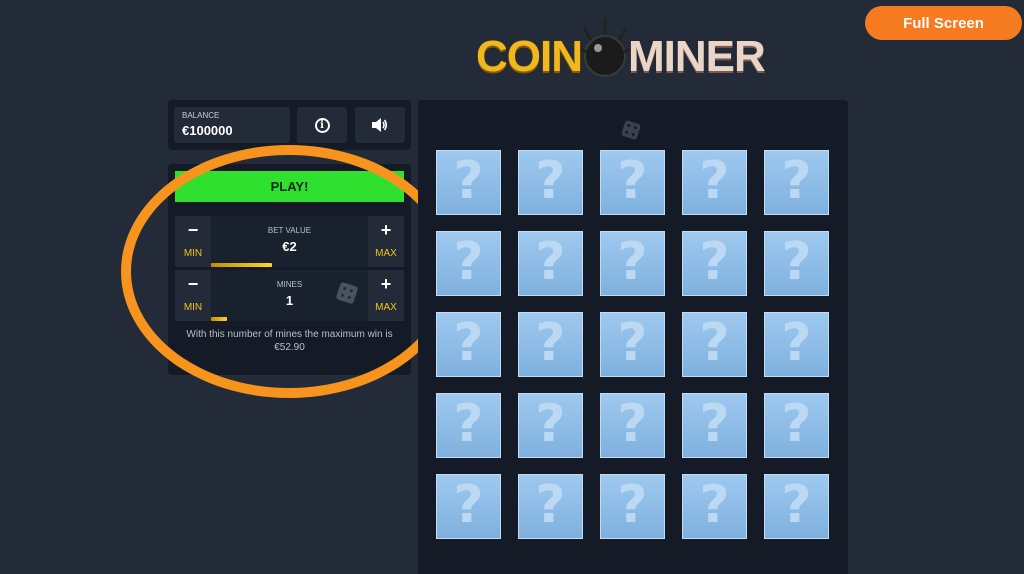 This screenshot has height=574, width=1024. Describe the element at coordinates (193, 307) in the screenshot. I see `mines-min-button: MIN` at that location.